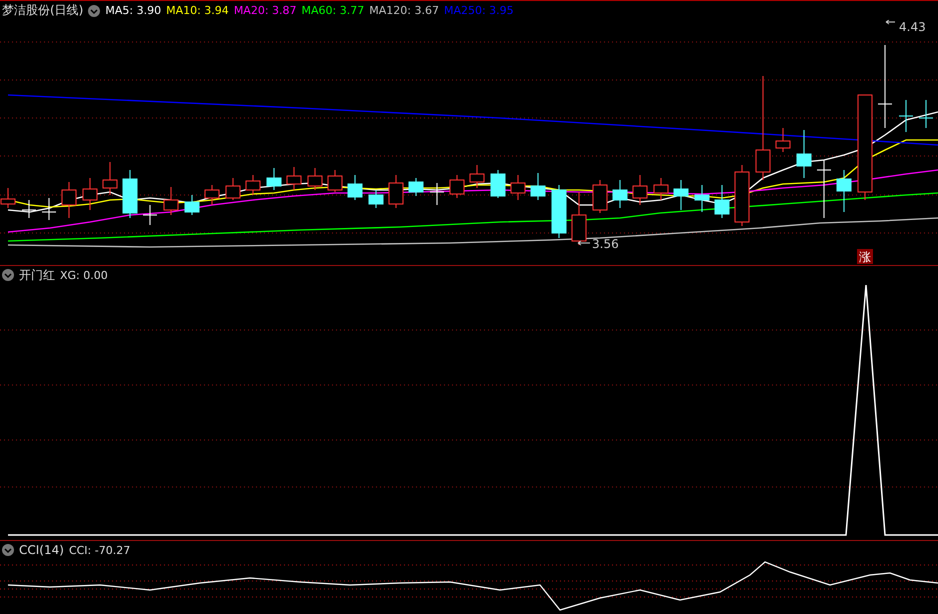  I want to click on indicator-reading: XG: 0.00, so click(84, 275).